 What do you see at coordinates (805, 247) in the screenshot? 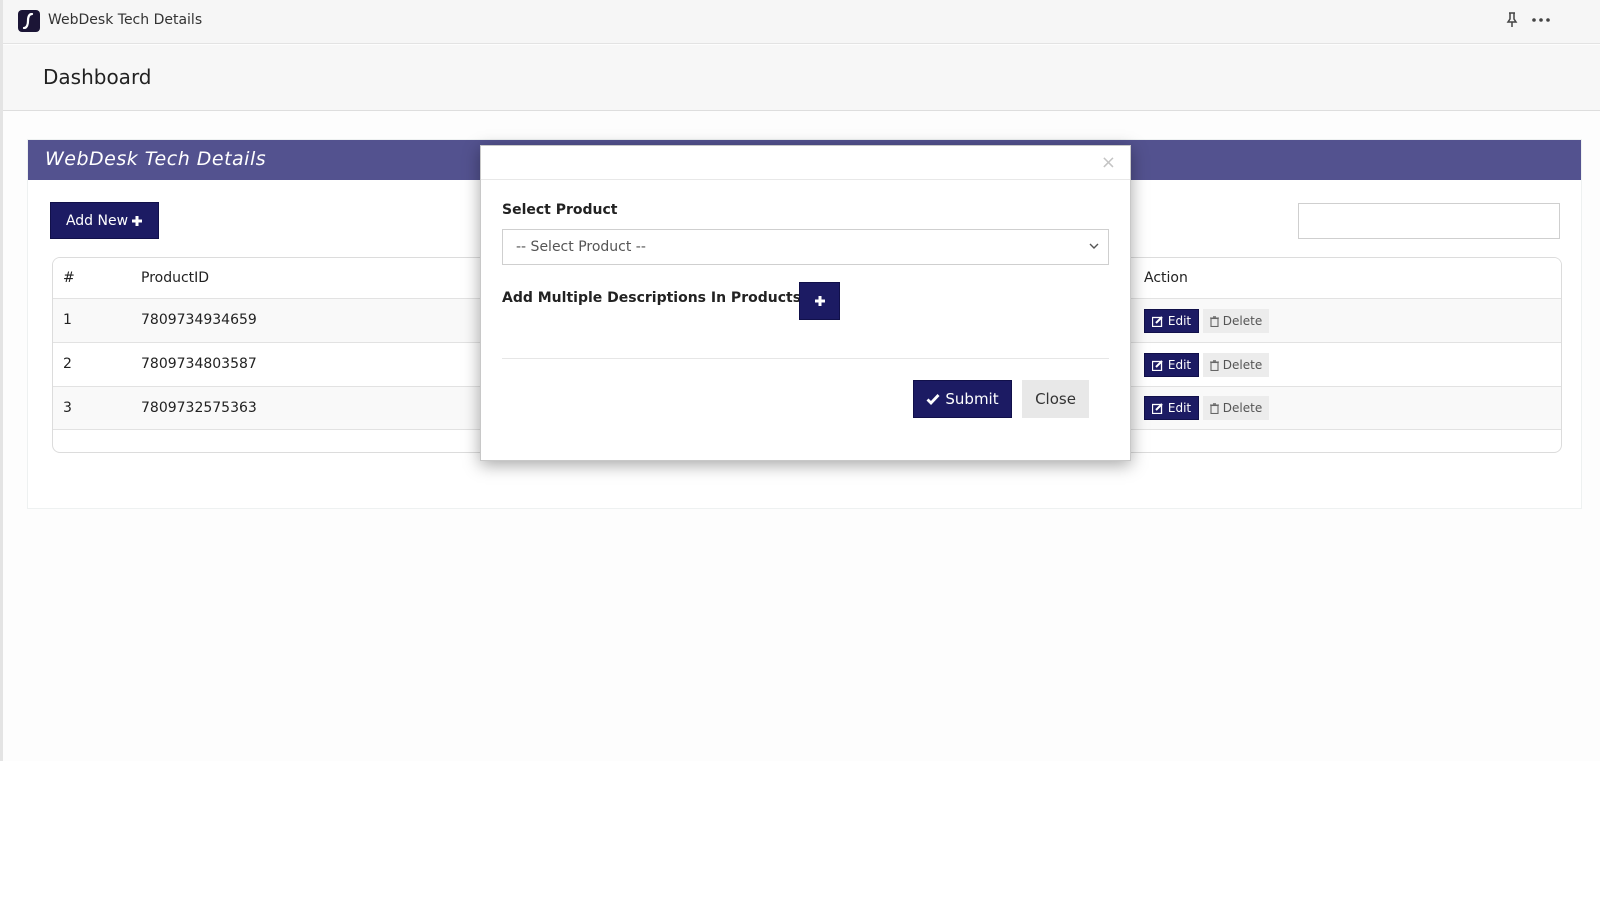
I see `product-select: -- Select Product --` at bounding box center [805, 247].